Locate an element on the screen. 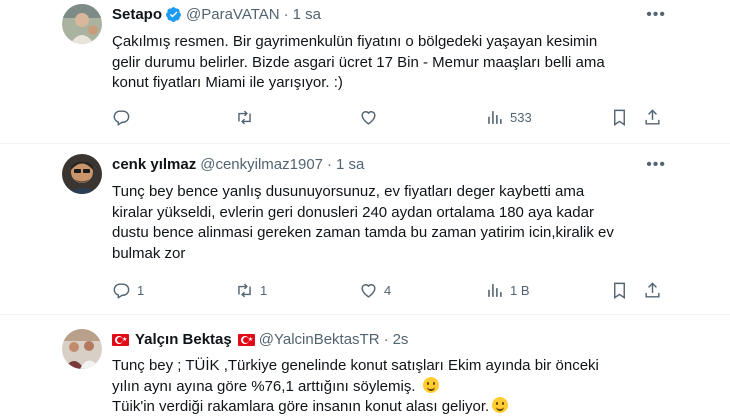 The height and width of the screenshot is (420, 730). views-button: 1 B is located at coordinates (507, 290).